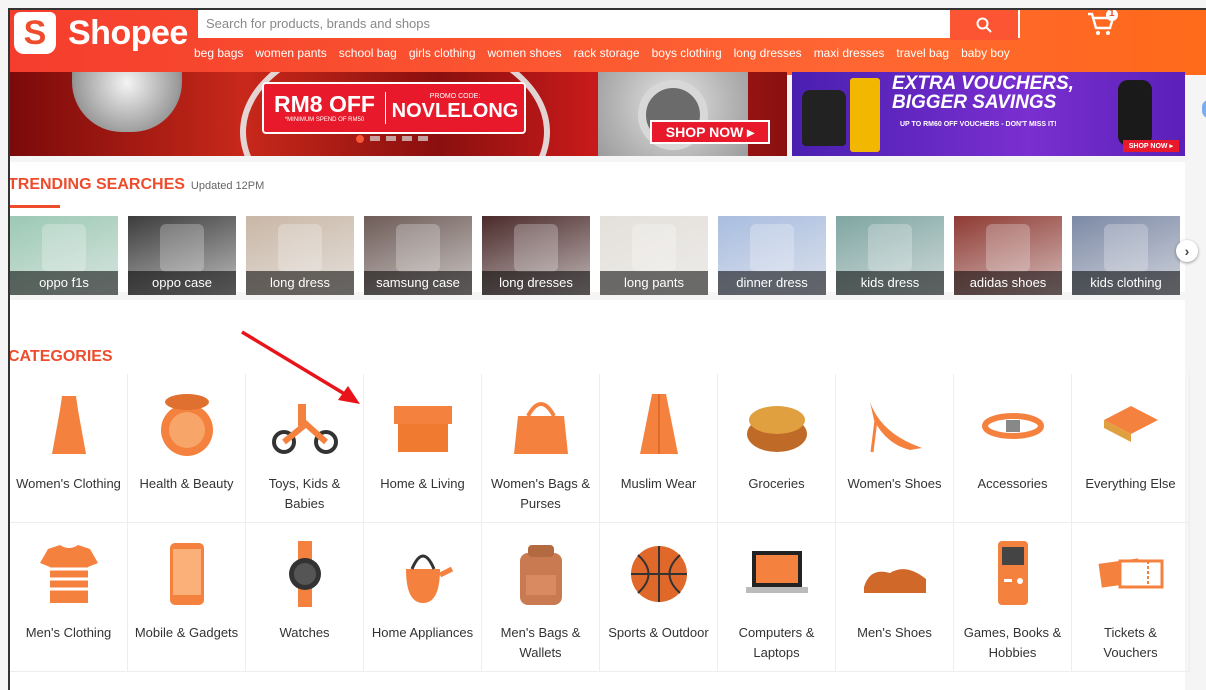  I want to click on trending-label: long dress, so click(300, 283).